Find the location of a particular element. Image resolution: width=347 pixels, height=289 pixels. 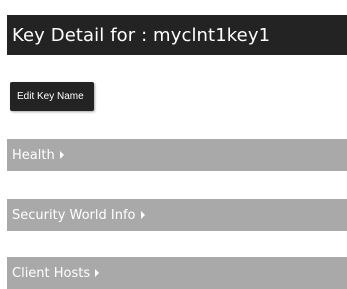

page-title: Key Detail for : myclnt1key1 is located at coordinates (141, 35).